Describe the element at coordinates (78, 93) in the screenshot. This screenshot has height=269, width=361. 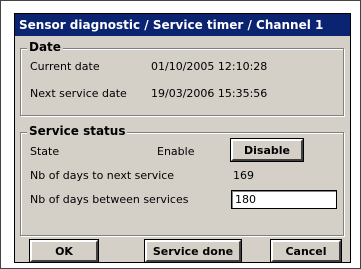
I see `next-service-date-label: Next service date` at that location.